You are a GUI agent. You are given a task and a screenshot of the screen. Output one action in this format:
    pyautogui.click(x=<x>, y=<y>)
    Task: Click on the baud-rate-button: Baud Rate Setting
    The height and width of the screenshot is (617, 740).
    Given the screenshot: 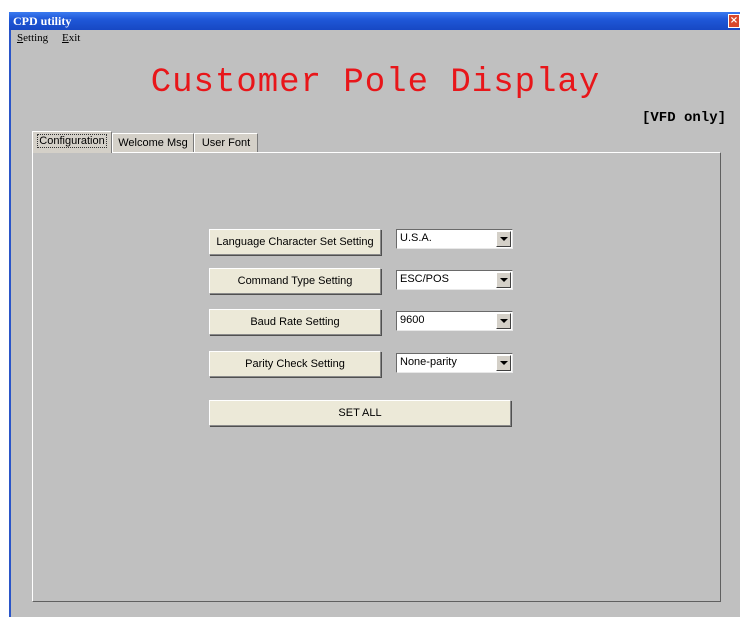 What is the action you would take?
    pyautogui.click(x=295, y=322)
    